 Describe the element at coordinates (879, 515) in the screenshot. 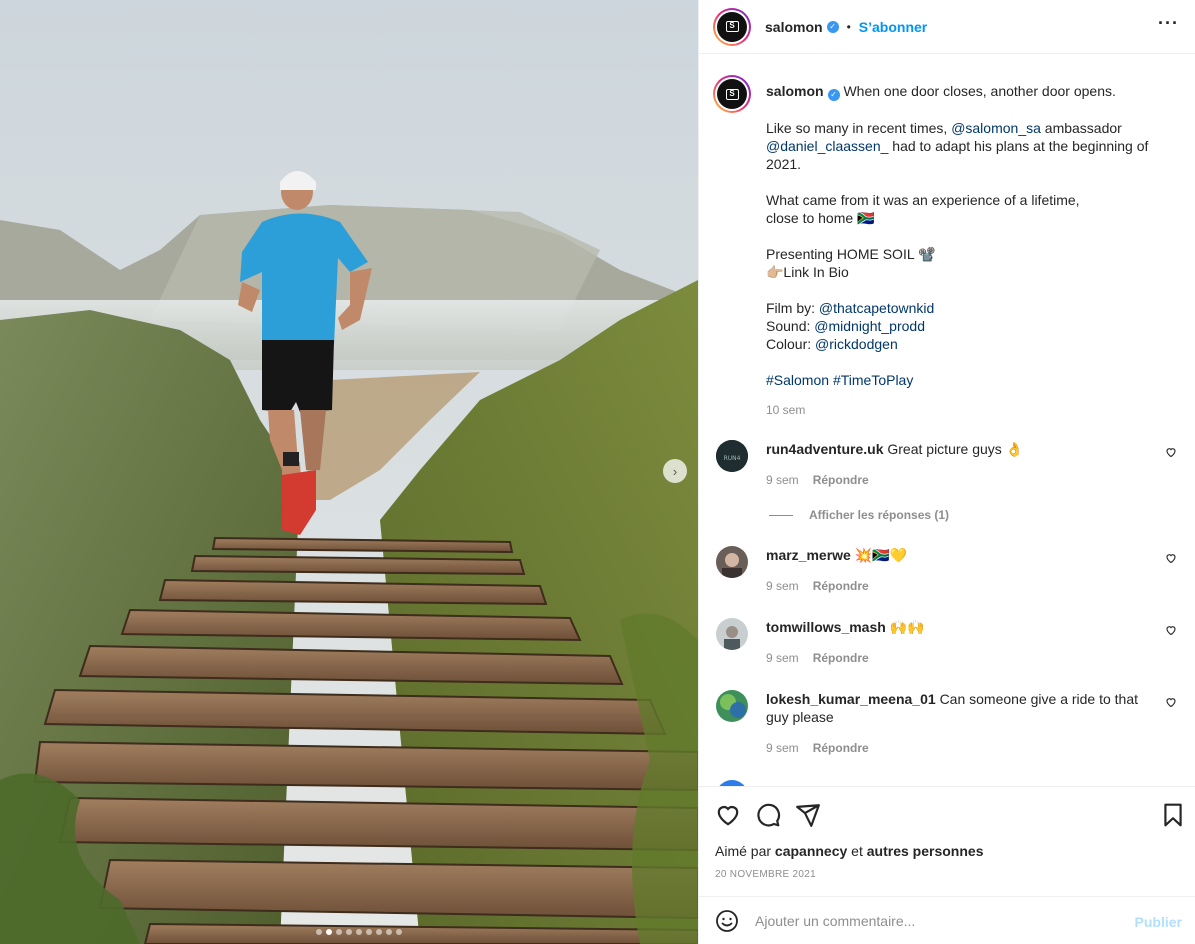

I see `view-replies-label: Afficher les réponses (1)` at that location.